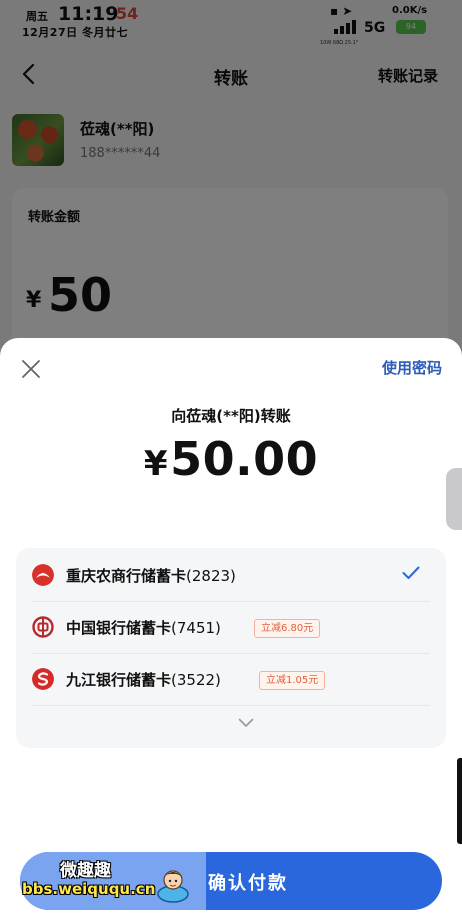  What do you see at coordinates (231, 628) in the screenshot?
I see `card-option-boc: 中国银行储蓄卡(7451) 立减6.80元` at bounding box center [231, 628].